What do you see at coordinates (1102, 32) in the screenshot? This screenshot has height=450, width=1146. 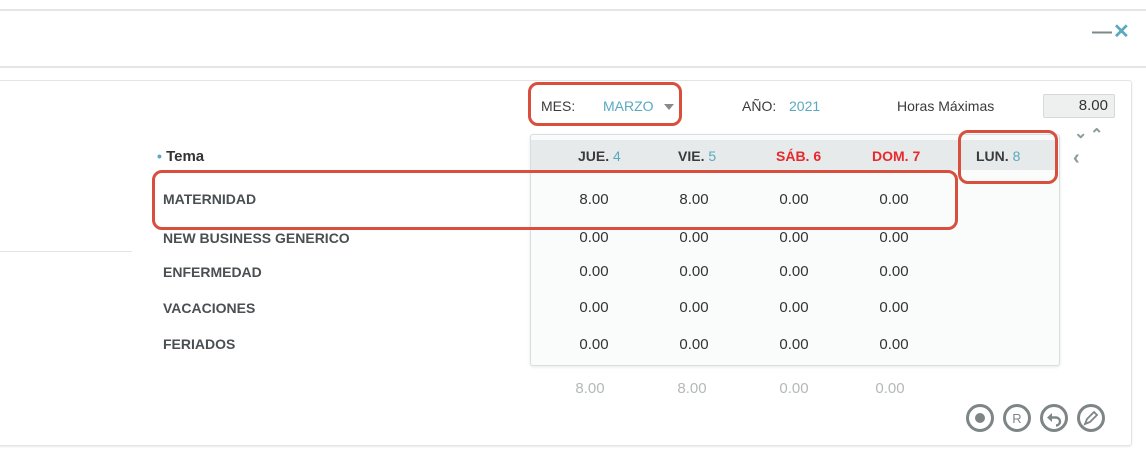 I see `minimize-icon: —` at bounding box center [1102, 32].